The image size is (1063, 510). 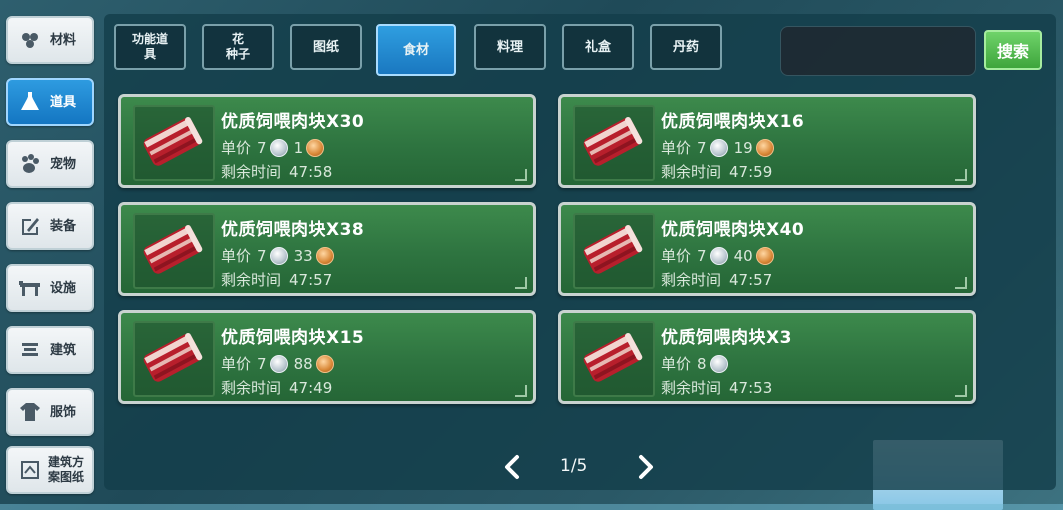 I want to click on copper-amount: 40, so click(x=743, y=255).